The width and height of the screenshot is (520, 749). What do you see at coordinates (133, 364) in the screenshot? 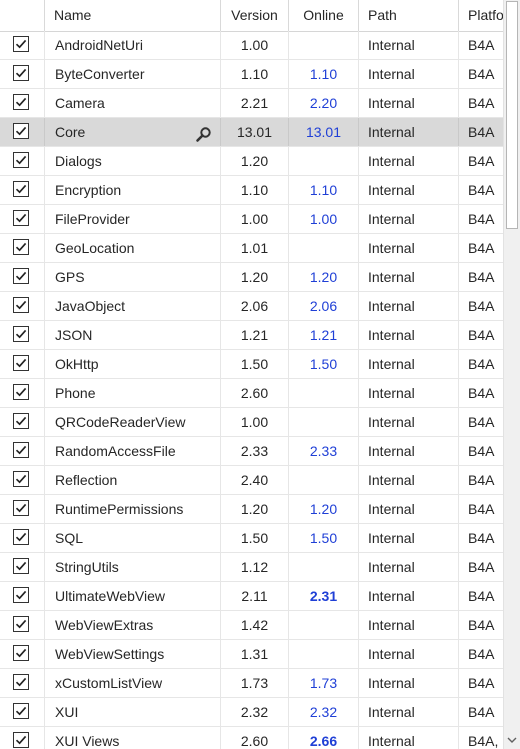
I see `library-name-cell: OkHttp` at bounding box center [133, 364].